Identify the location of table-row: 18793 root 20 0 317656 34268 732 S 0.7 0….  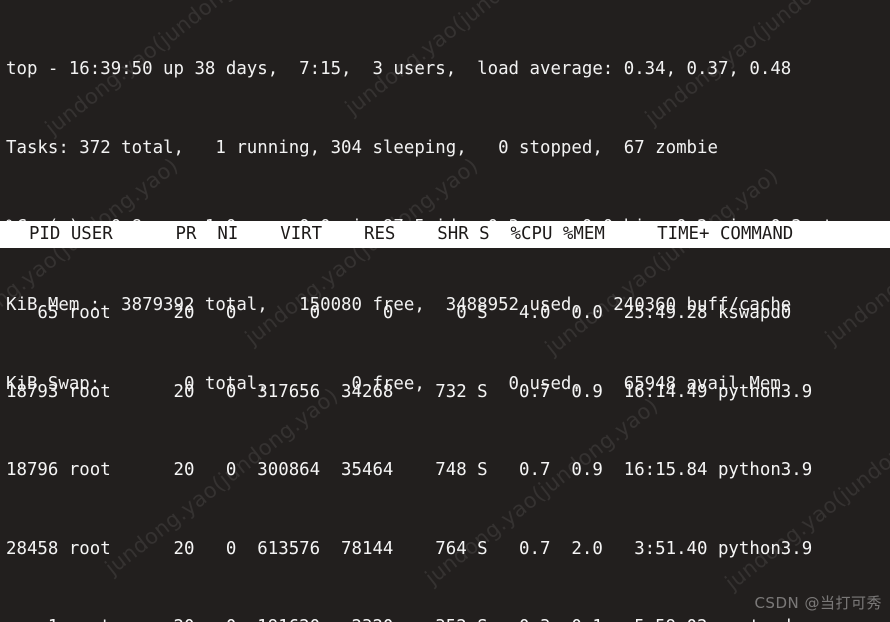
(445, 392).